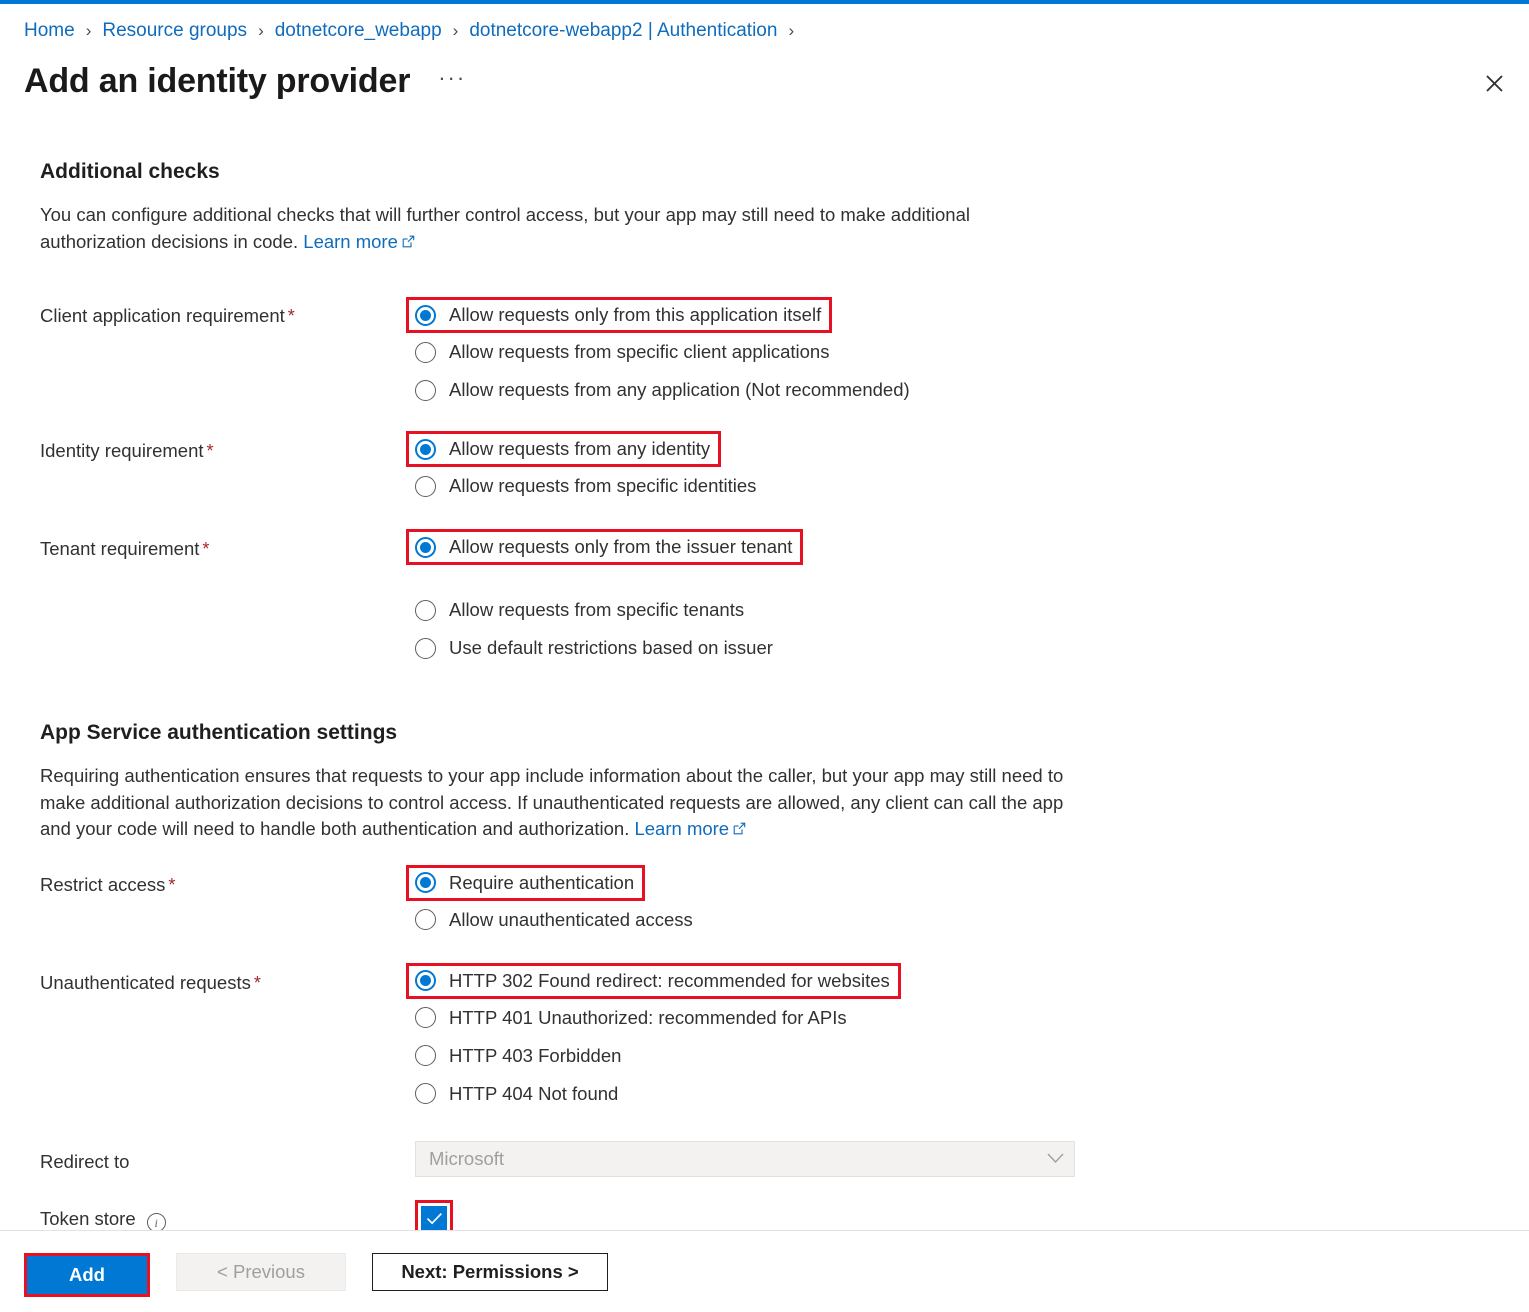 The height and width of the screenshot is (1312, 1529). I want to click on radio-option-require-authentication: Require authentication, so click(526, 882).